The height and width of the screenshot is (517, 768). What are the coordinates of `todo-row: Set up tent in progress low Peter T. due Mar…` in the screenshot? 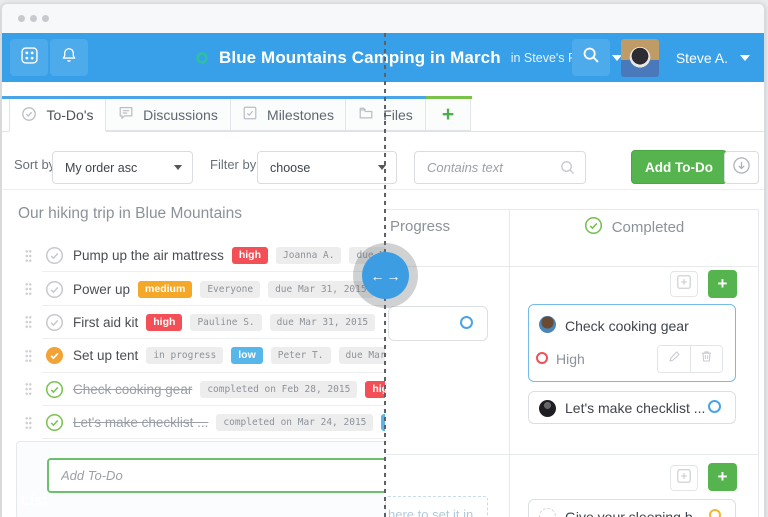 It's located at (193, 356).